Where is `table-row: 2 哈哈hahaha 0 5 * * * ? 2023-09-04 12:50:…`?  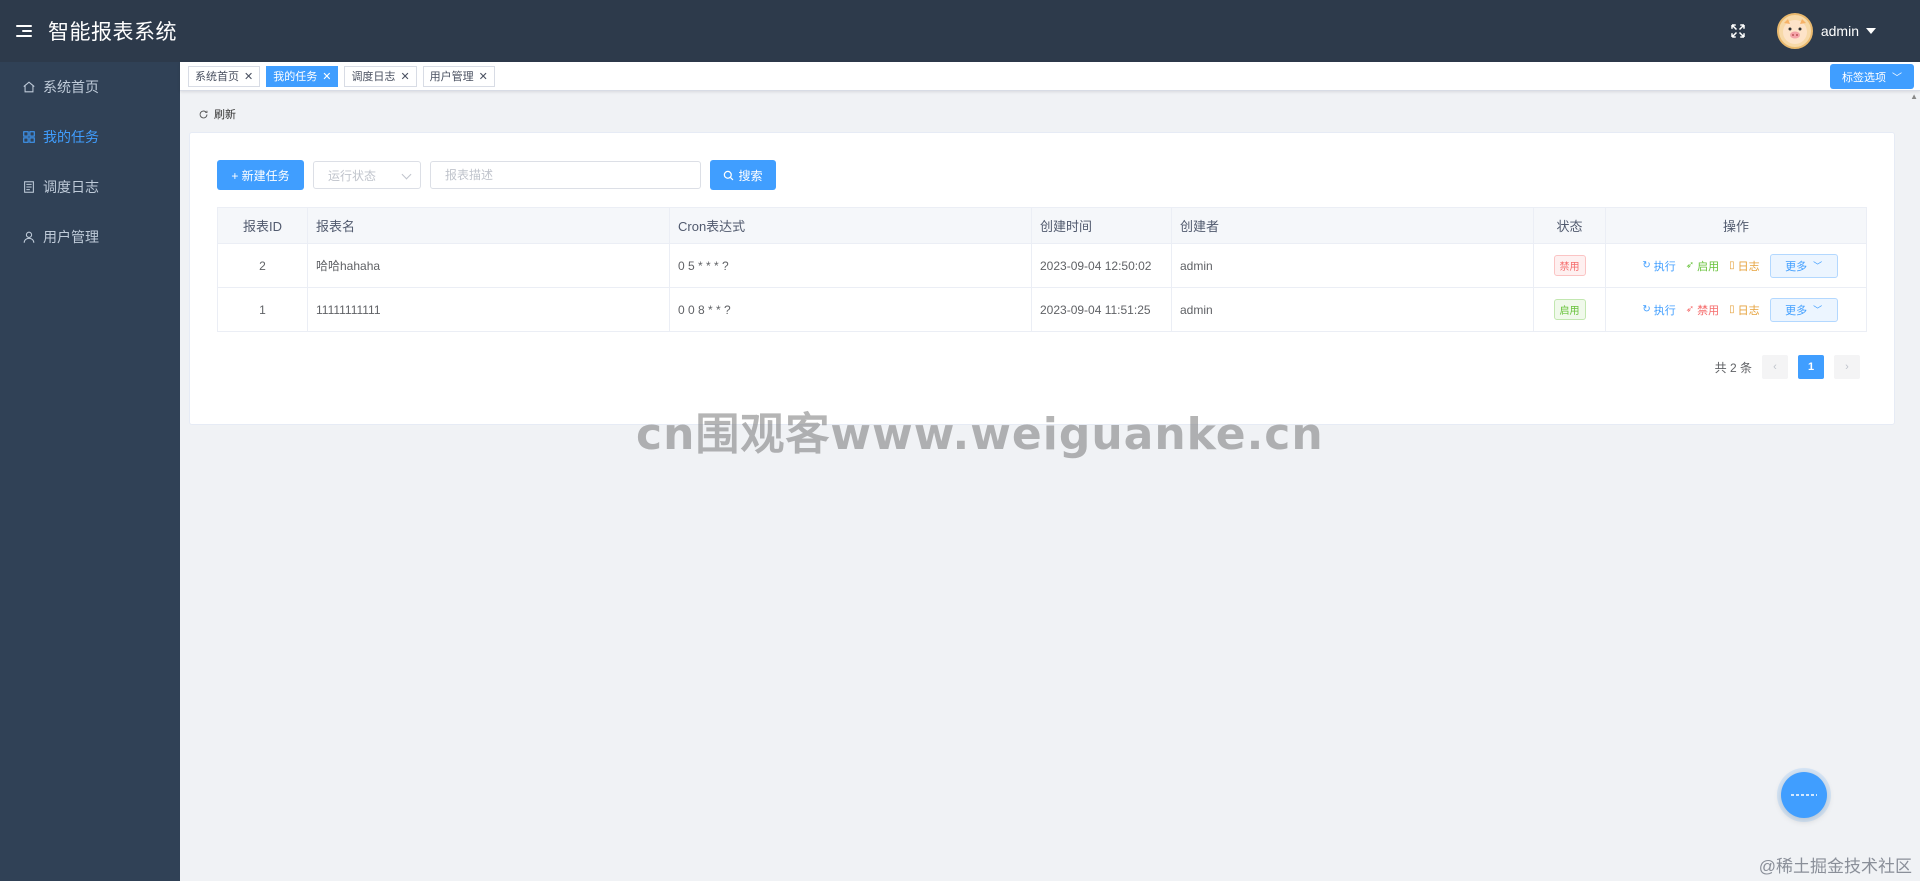 table-row: 2 哈哈hahaha 0 5 * * * ? 2023-09-04 12:50:… is located at coordinates (1042, 265).